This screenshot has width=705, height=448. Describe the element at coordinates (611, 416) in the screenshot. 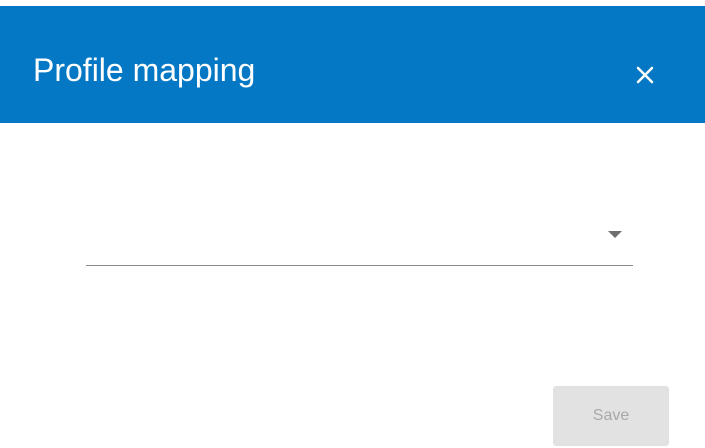

I see `save-button: Save` at that location.